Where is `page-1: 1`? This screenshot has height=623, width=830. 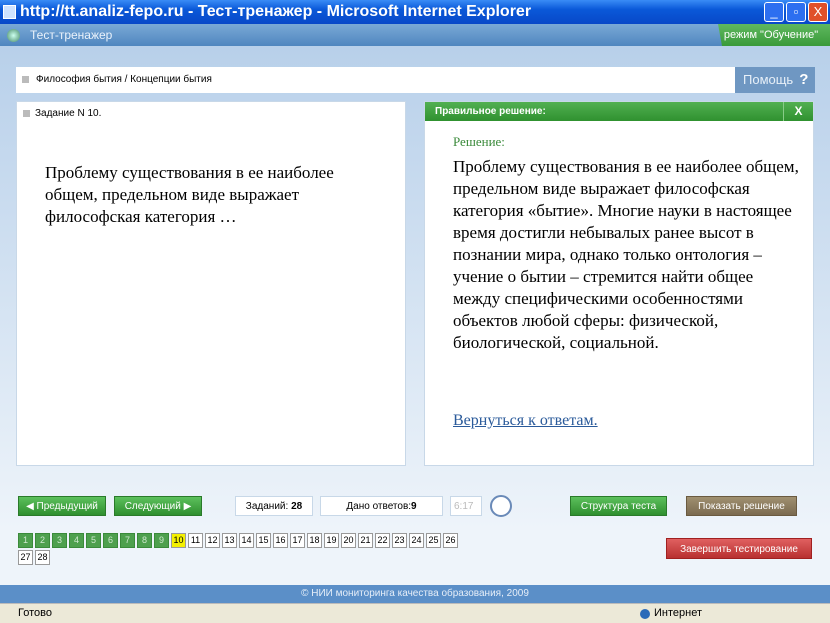
page-1: 1 is located at coordinates (25, 540).